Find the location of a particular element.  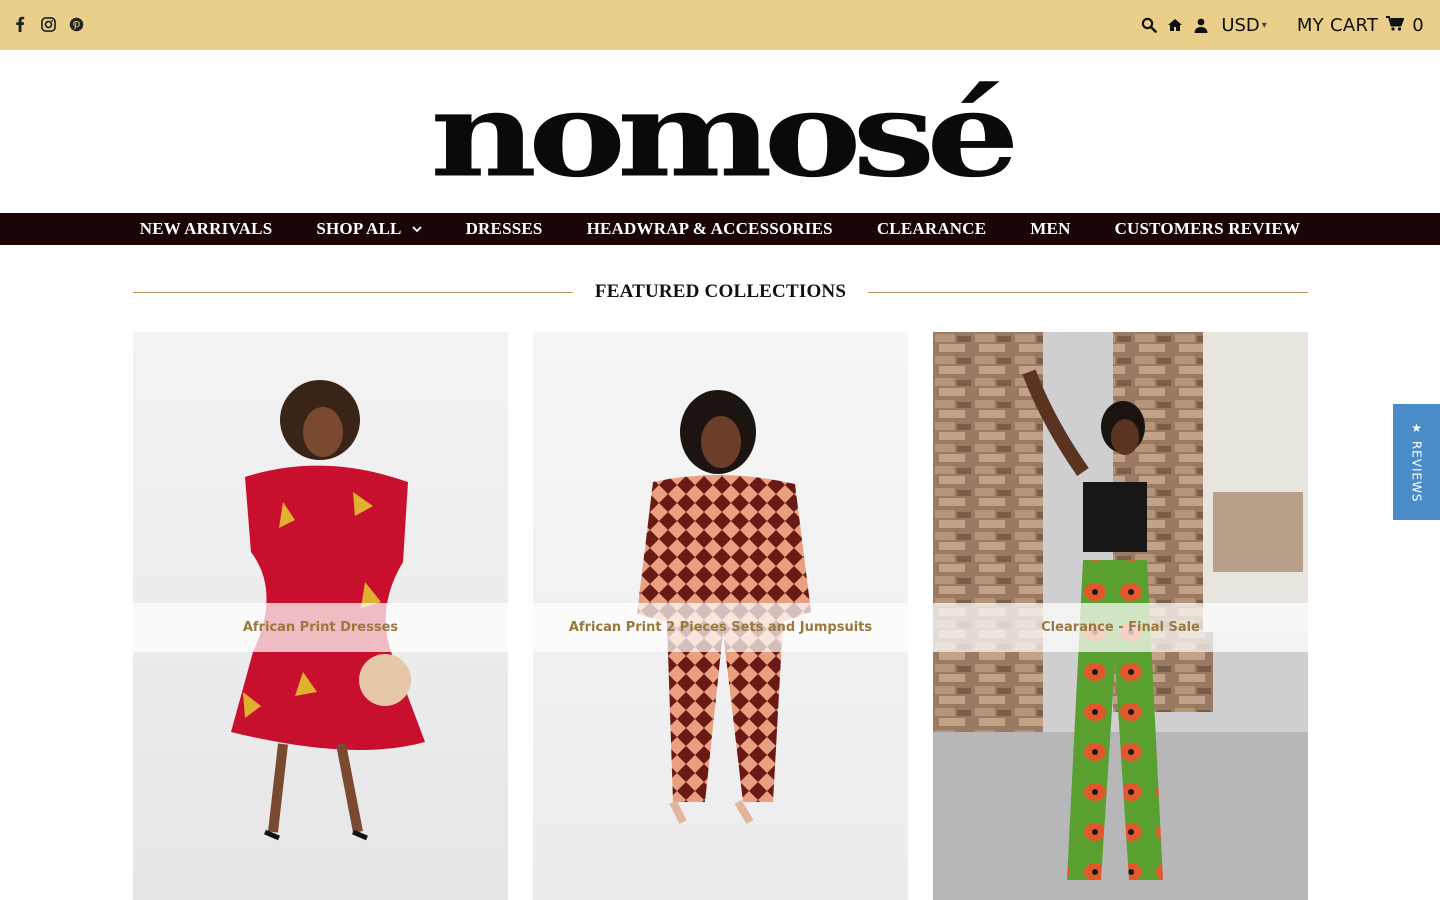

top-bar: USD ▾ MY CART 0 is located at coordinates (720, 25).